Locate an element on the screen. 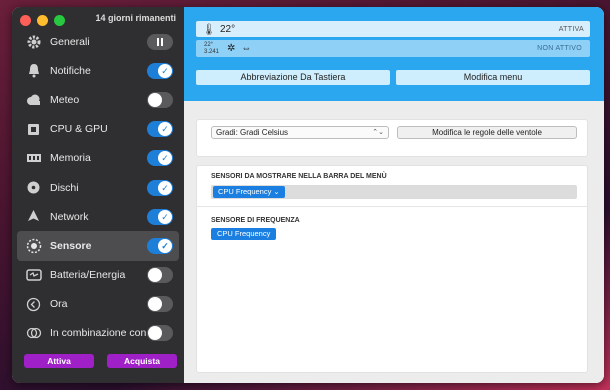  sidebar-item-batteria-energia: Batteria/Energia is located at coordinates (98, 275).